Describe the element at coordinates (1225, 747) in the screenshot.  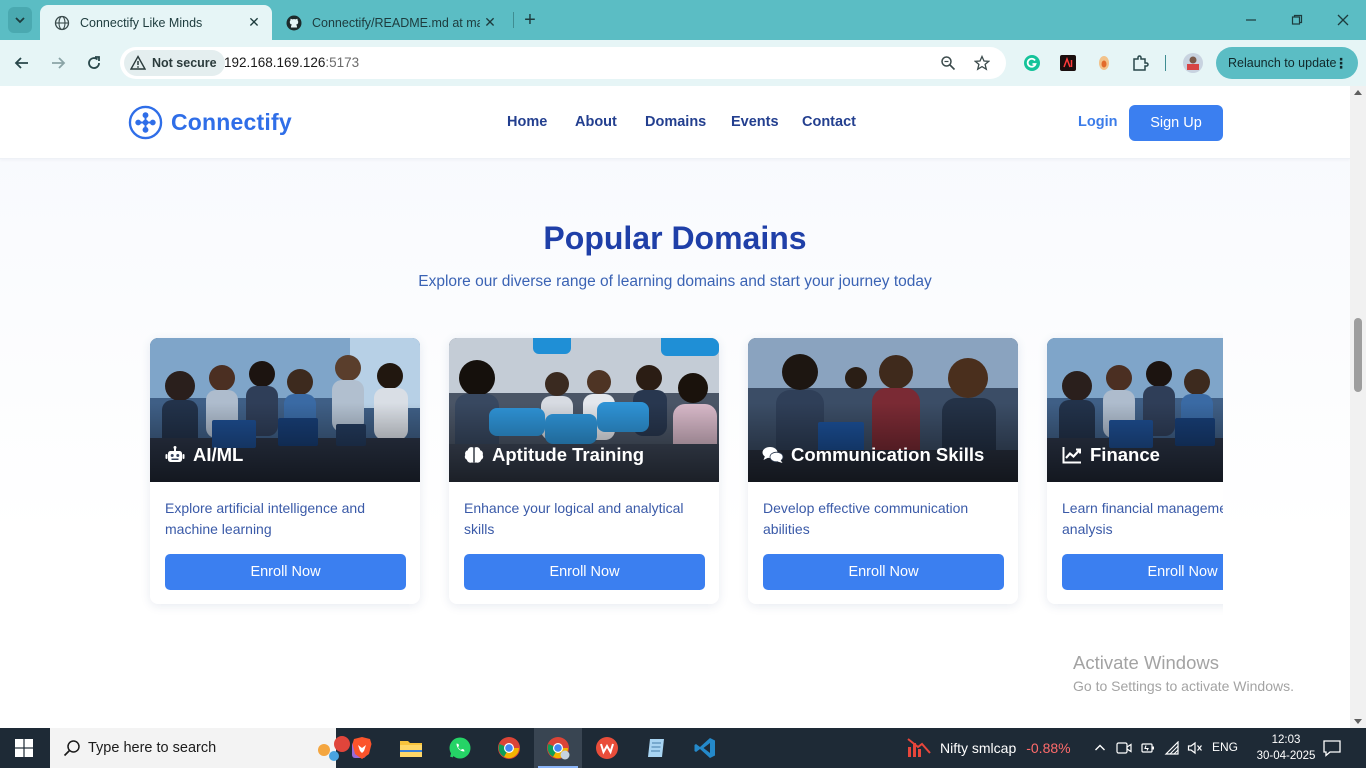
I see `input-language: ENG` at that location.